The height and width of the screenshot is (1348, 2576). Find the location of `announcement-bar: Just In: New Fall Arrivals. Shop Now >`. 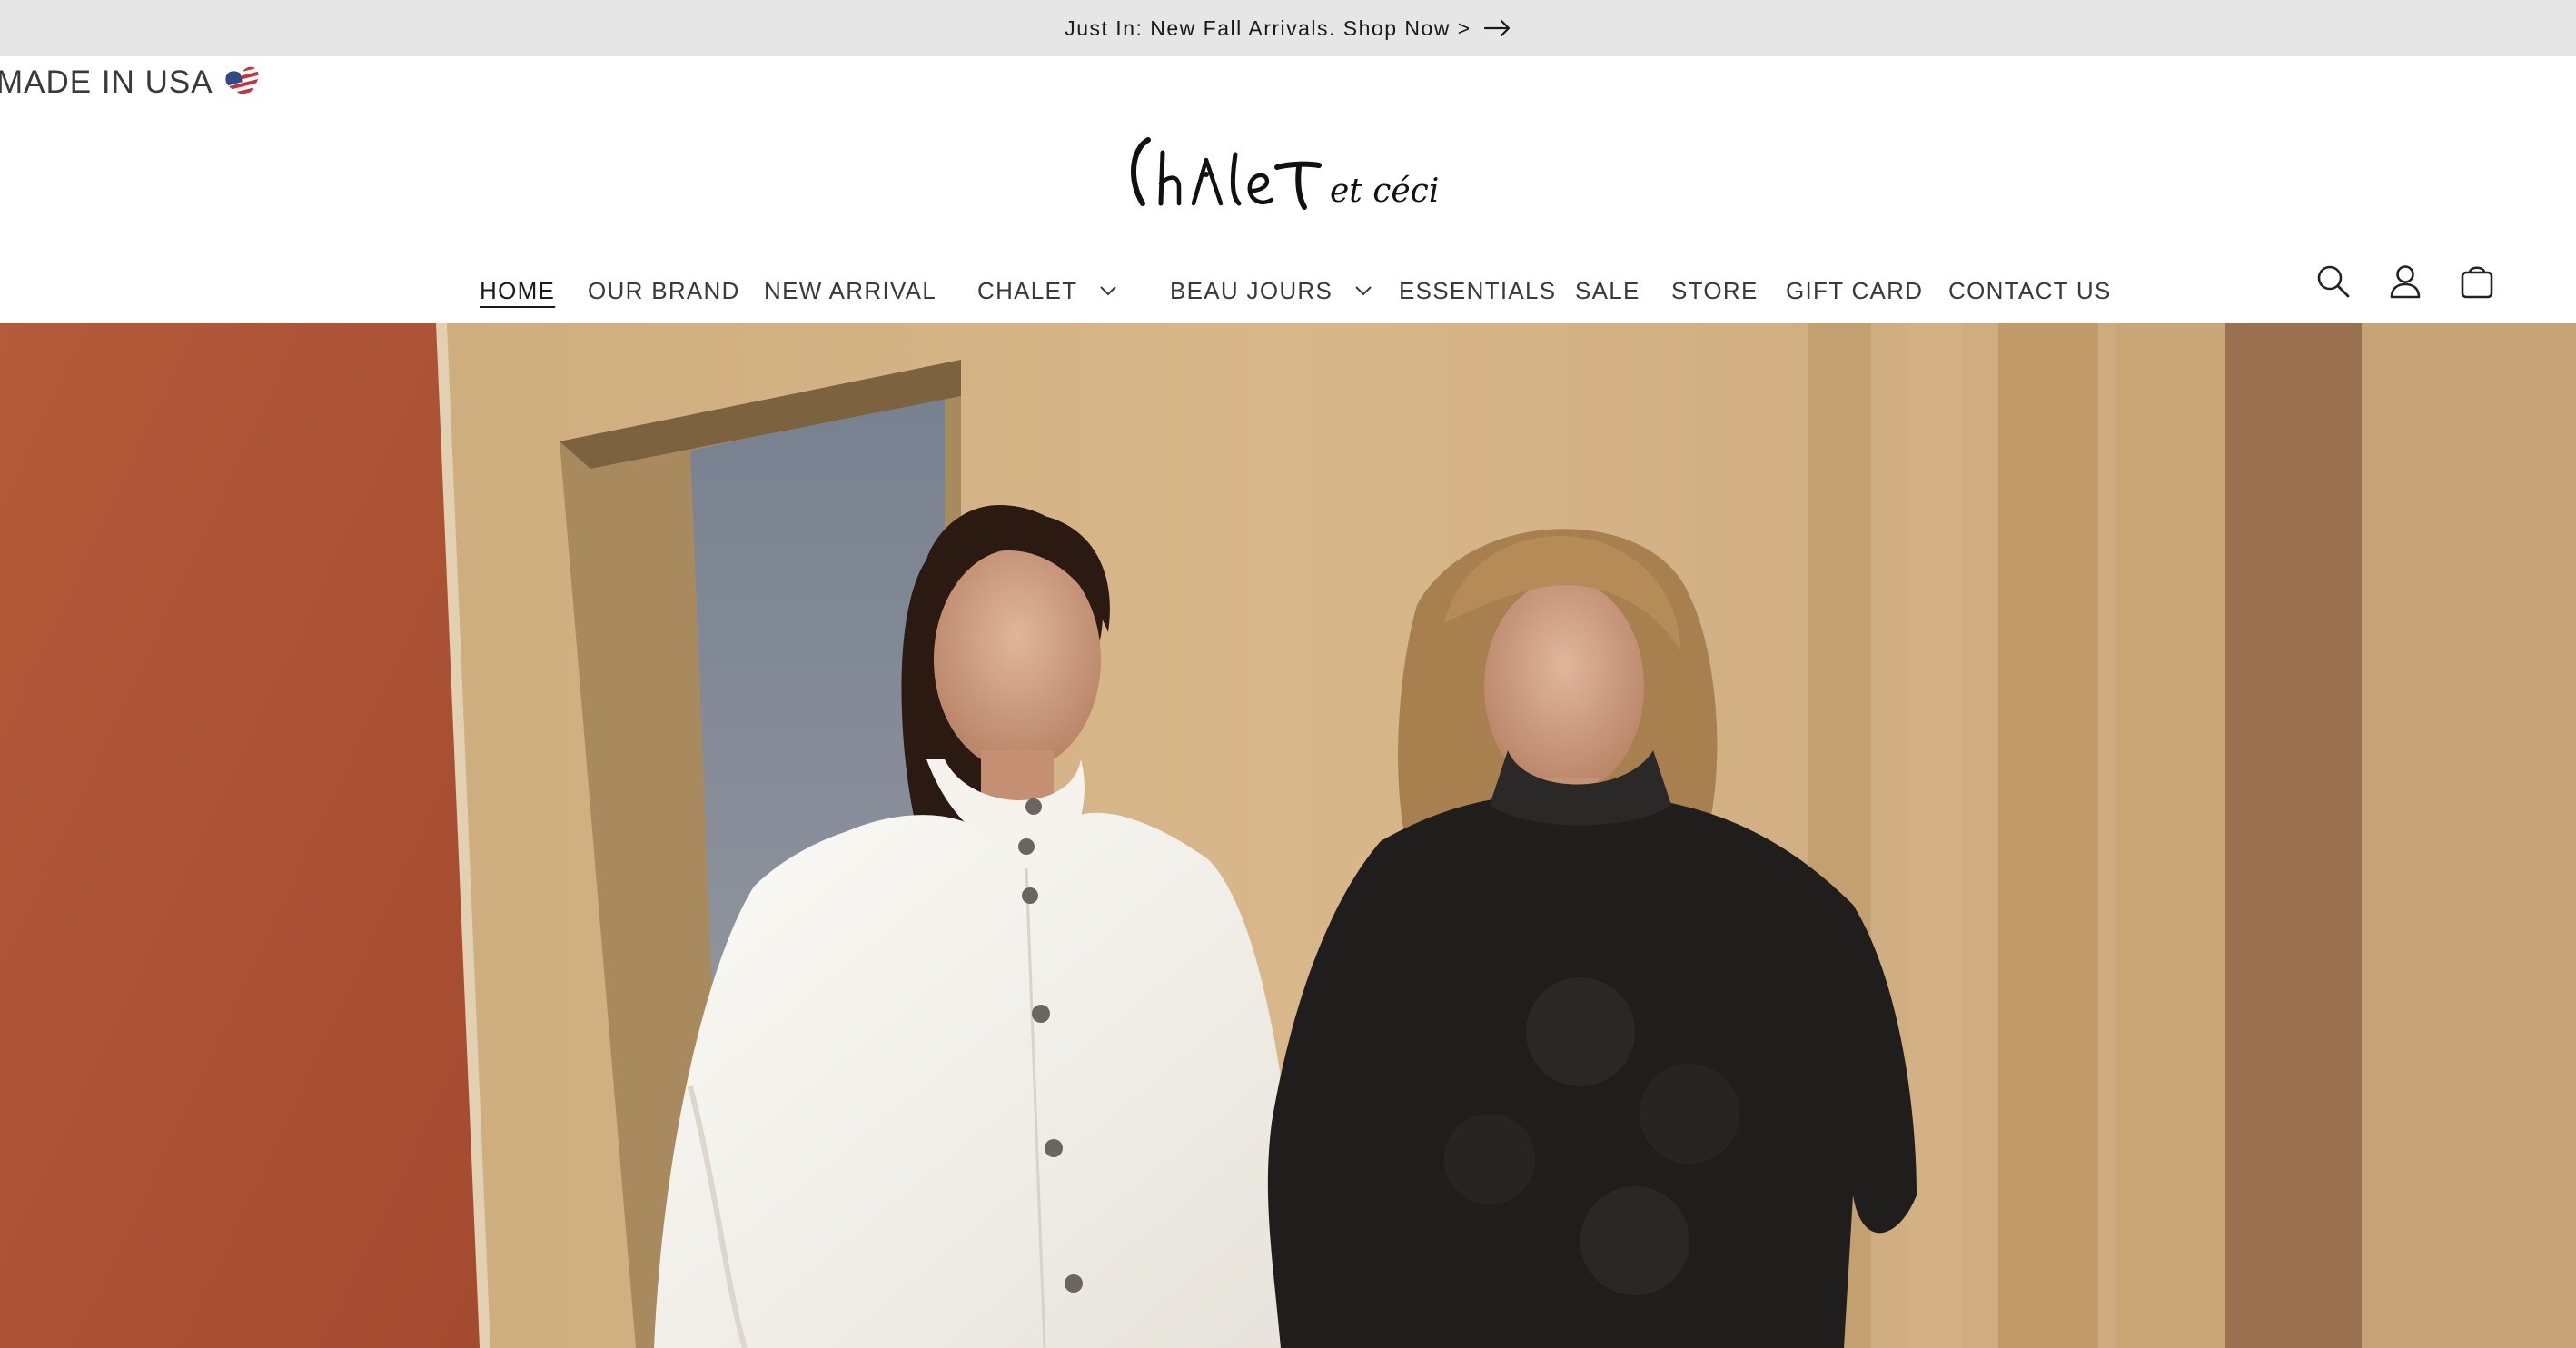

announcement-bar: Just In: New Fall Arrivals. Shop Now > is located at coordinates (1288, 28).